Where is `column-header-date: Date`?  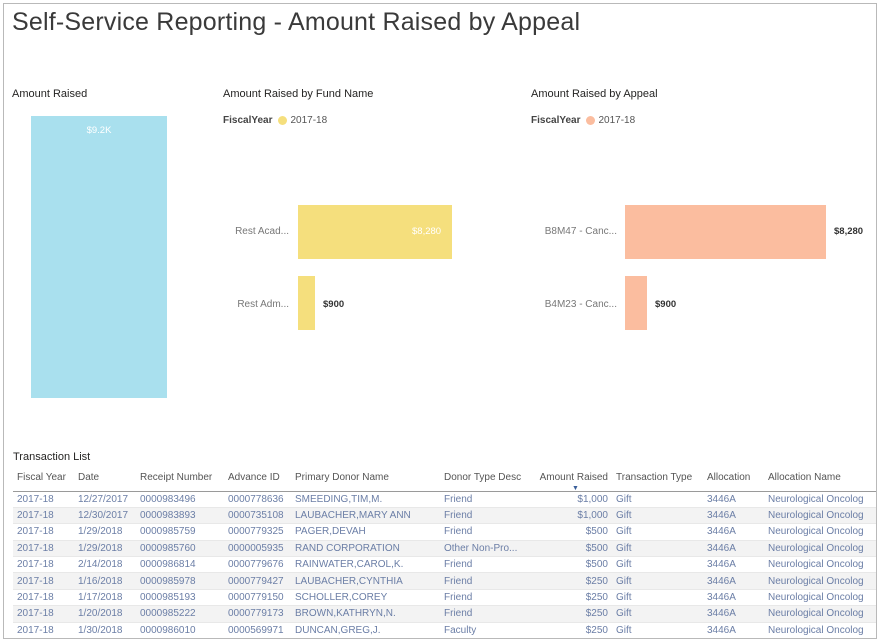 column-header-date: Date is located at coordinates (105, 481).